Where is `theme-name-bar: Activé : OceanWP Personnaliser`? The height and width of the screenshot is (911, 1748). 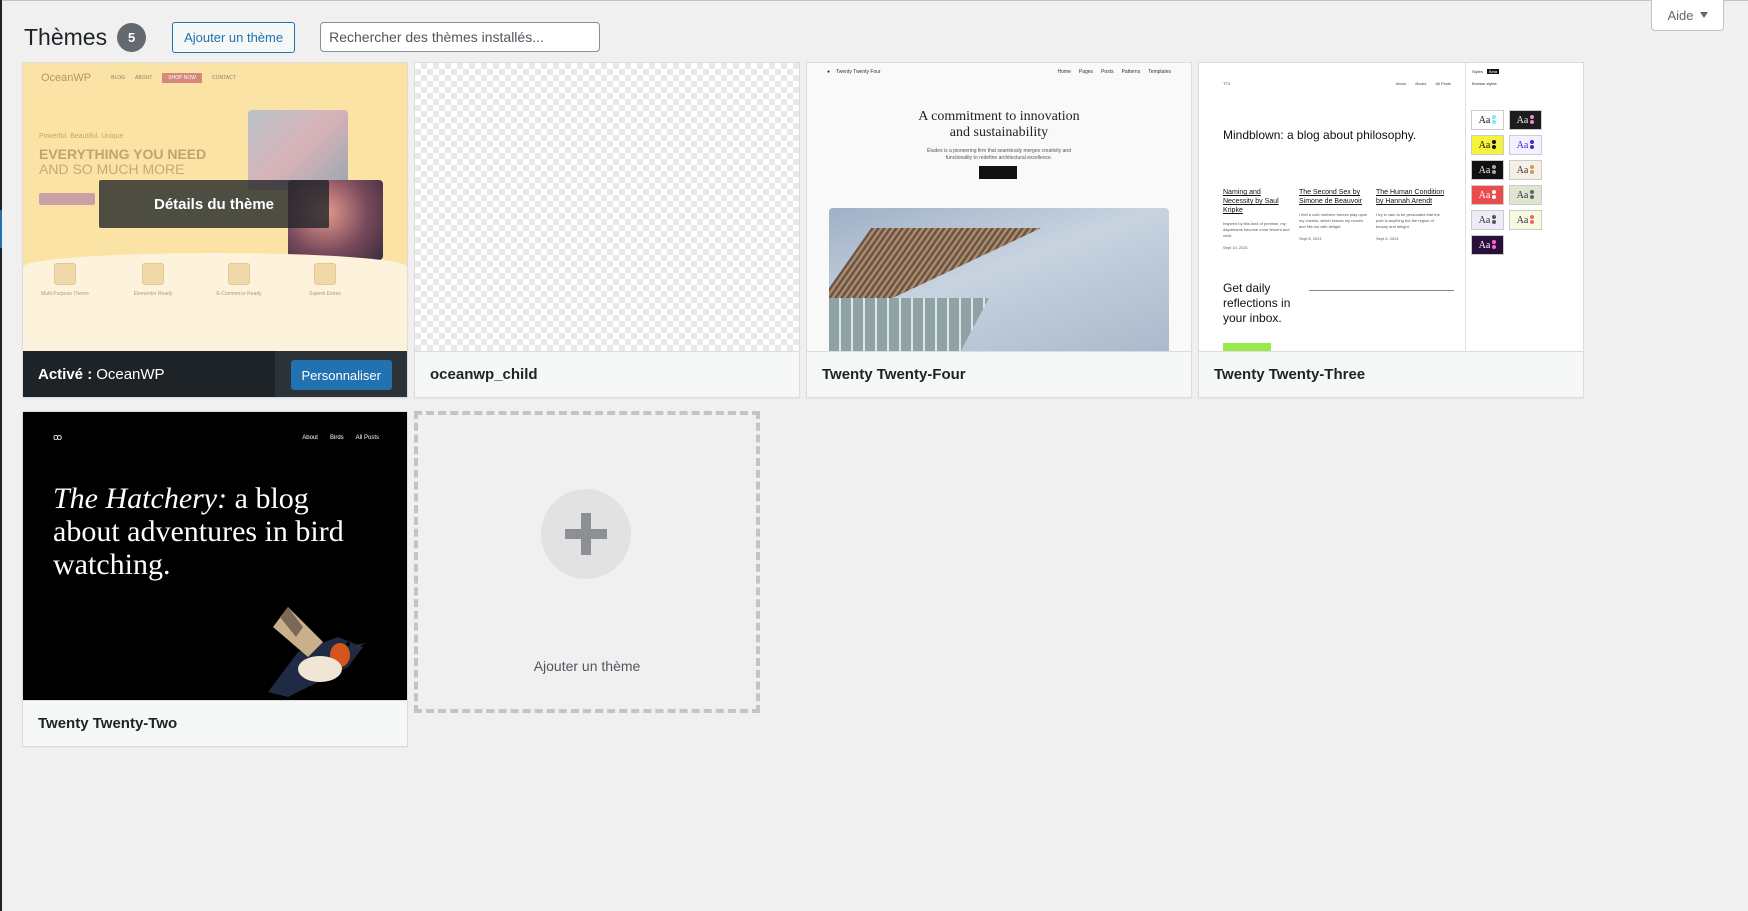 theme-name-bar: Activé : OceanWP Personnaliser is located at coordinates (215, 374).